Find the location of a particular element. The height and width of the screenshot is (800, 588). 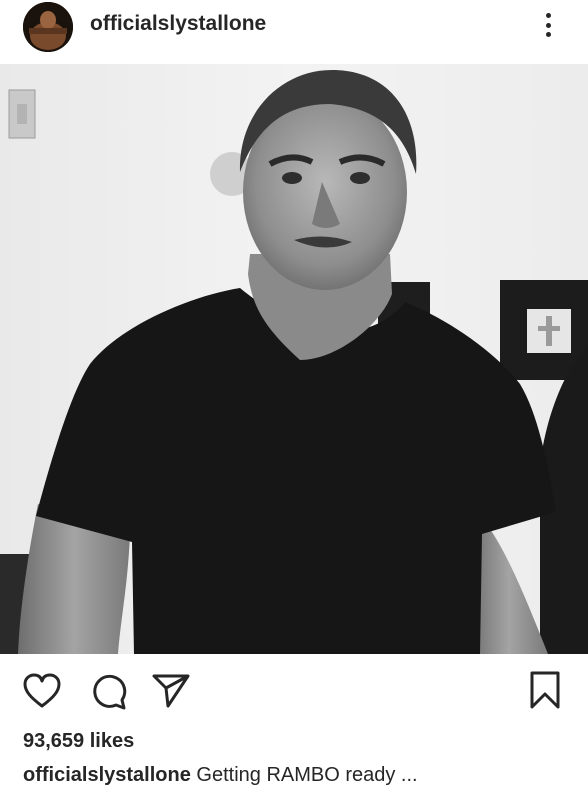

avatar is located at coordinates (48, 27).